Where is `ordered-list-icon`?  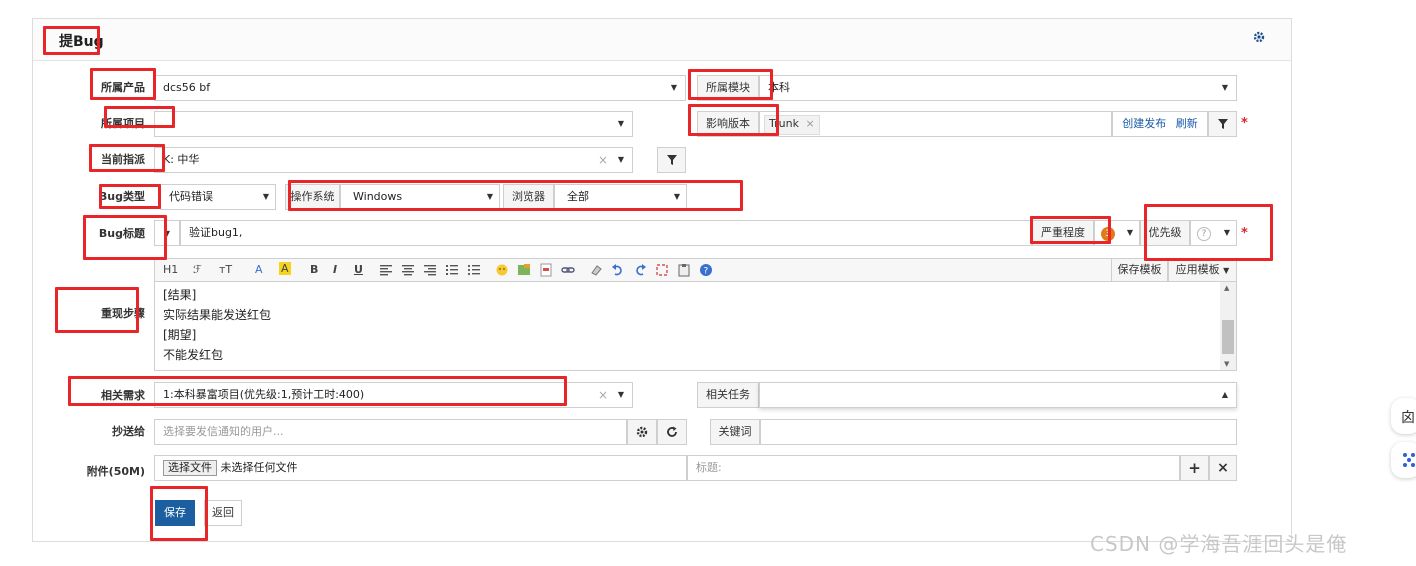
ordered-list-icon is located at coordinates (452, 271).